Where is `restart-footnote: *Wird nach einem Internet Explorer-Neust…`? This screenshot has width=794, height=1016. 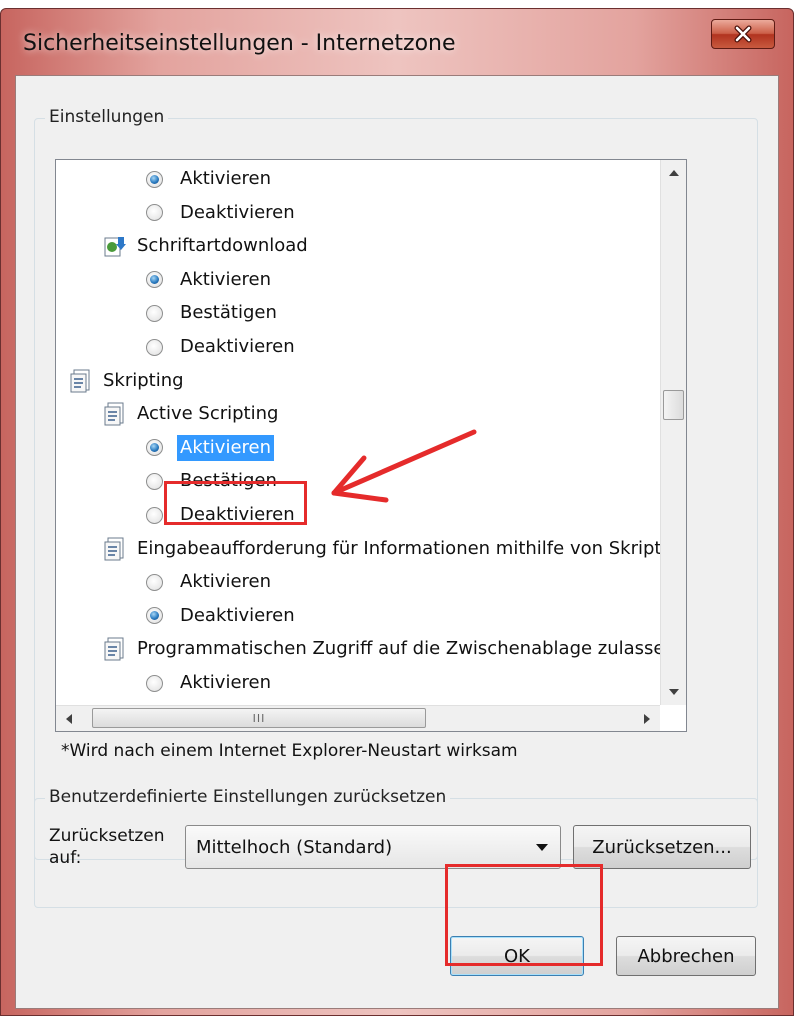 restart-footnote: *Wird nach einem Internet Explorer-Neust… is located at coordinates (289, 751).